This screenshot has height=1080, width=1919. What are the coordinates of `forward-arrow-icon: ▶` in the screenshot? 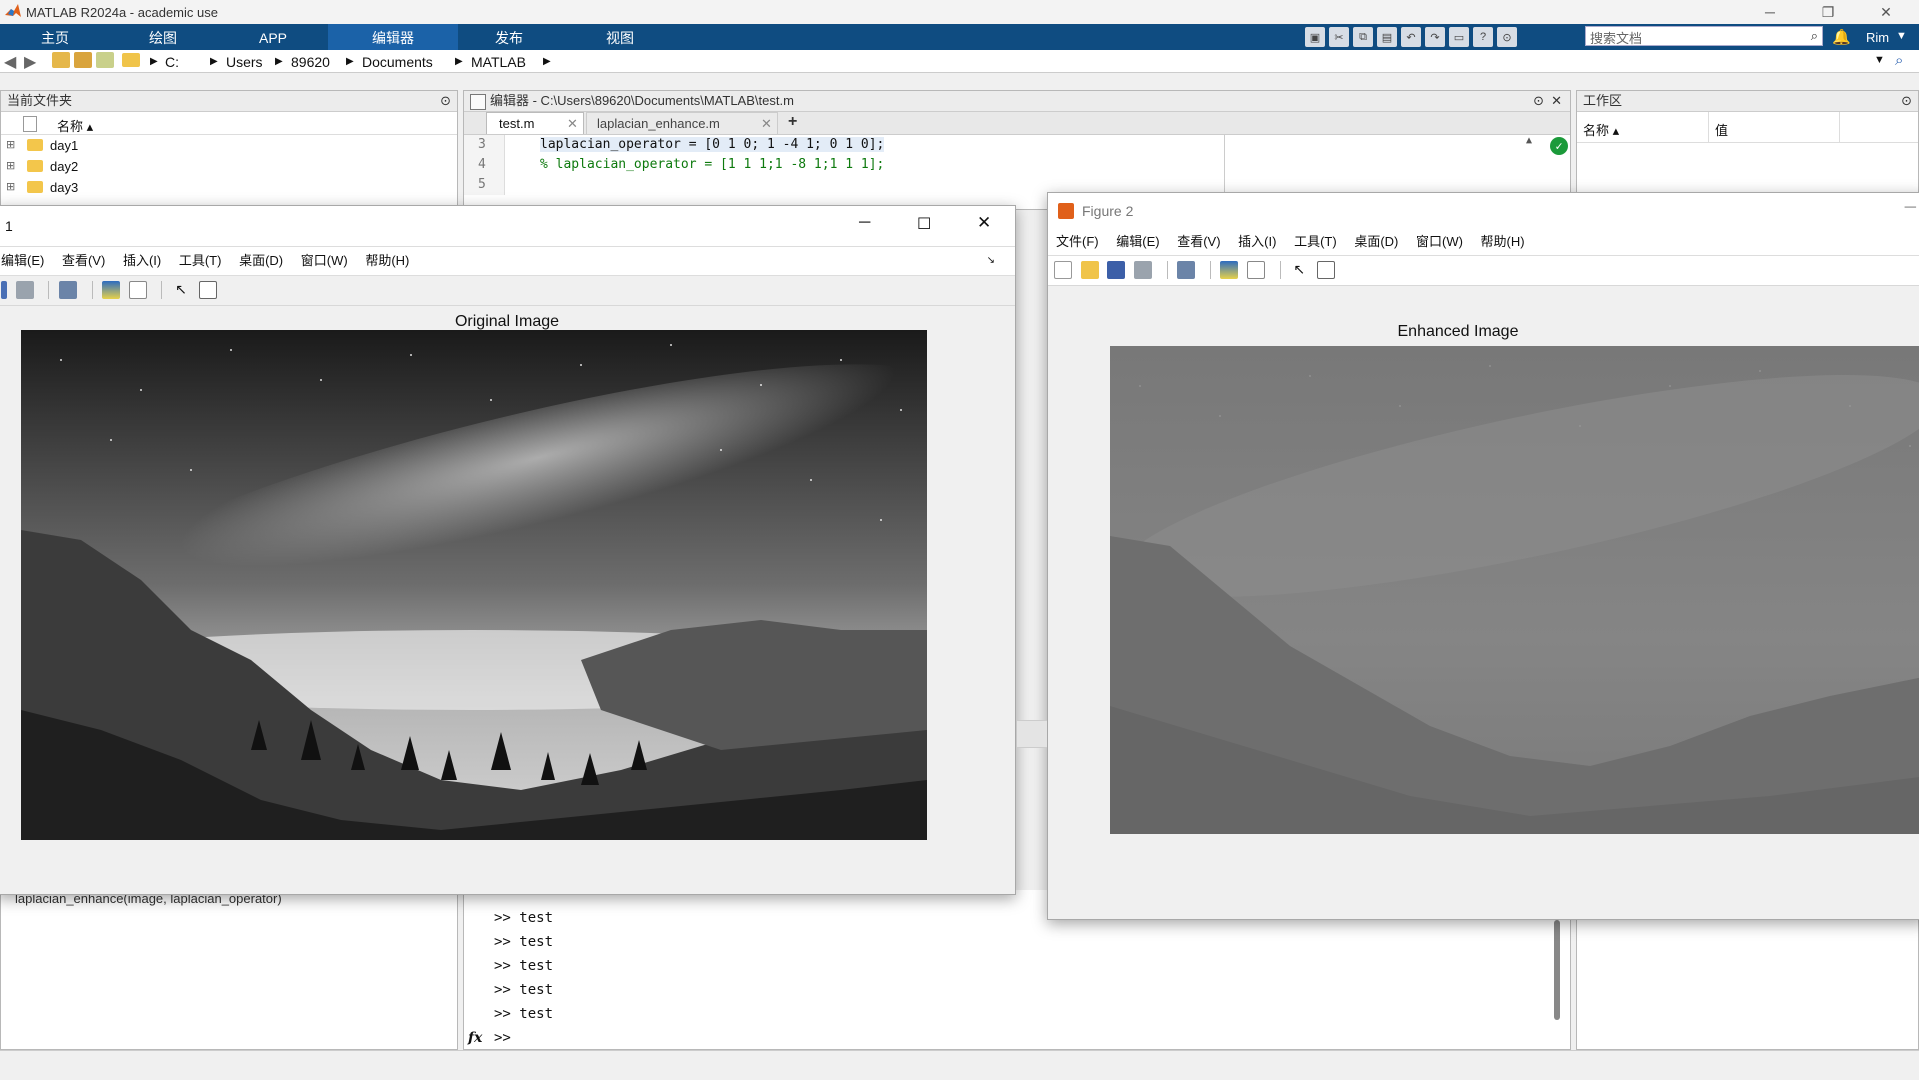 It's located at (30, 62).